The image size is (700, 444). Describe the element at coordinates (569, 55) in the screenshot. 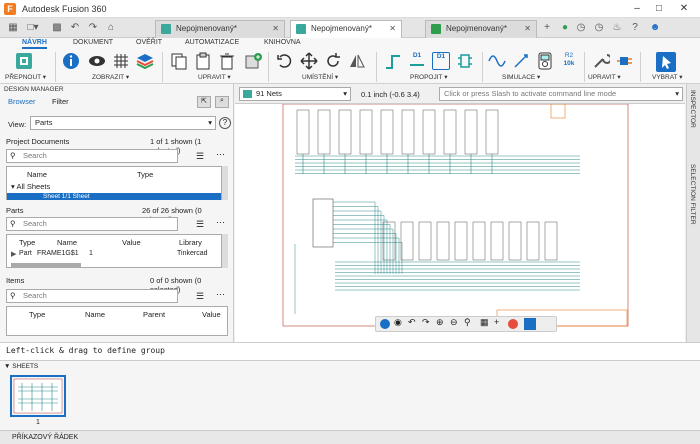

I see `sim-value-top: R2` at that location.